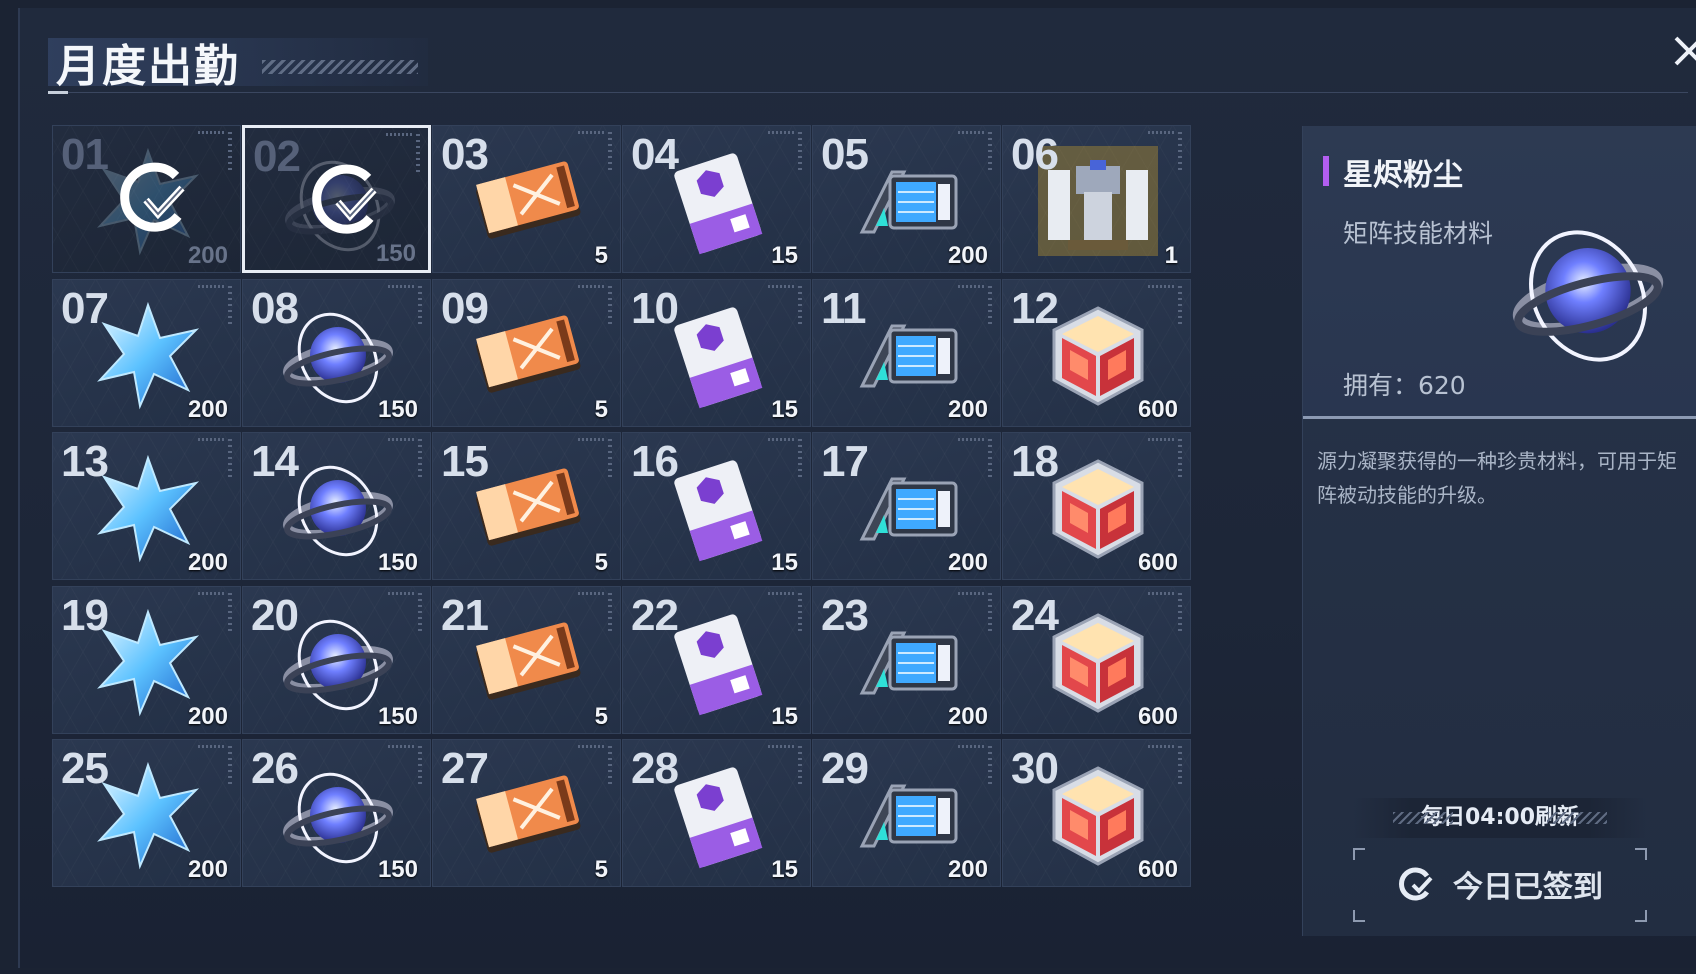 Image resolution: width=1696 pixels, height=974 pixels. I want to click on day-cell: 16 15, so click(716, 506).